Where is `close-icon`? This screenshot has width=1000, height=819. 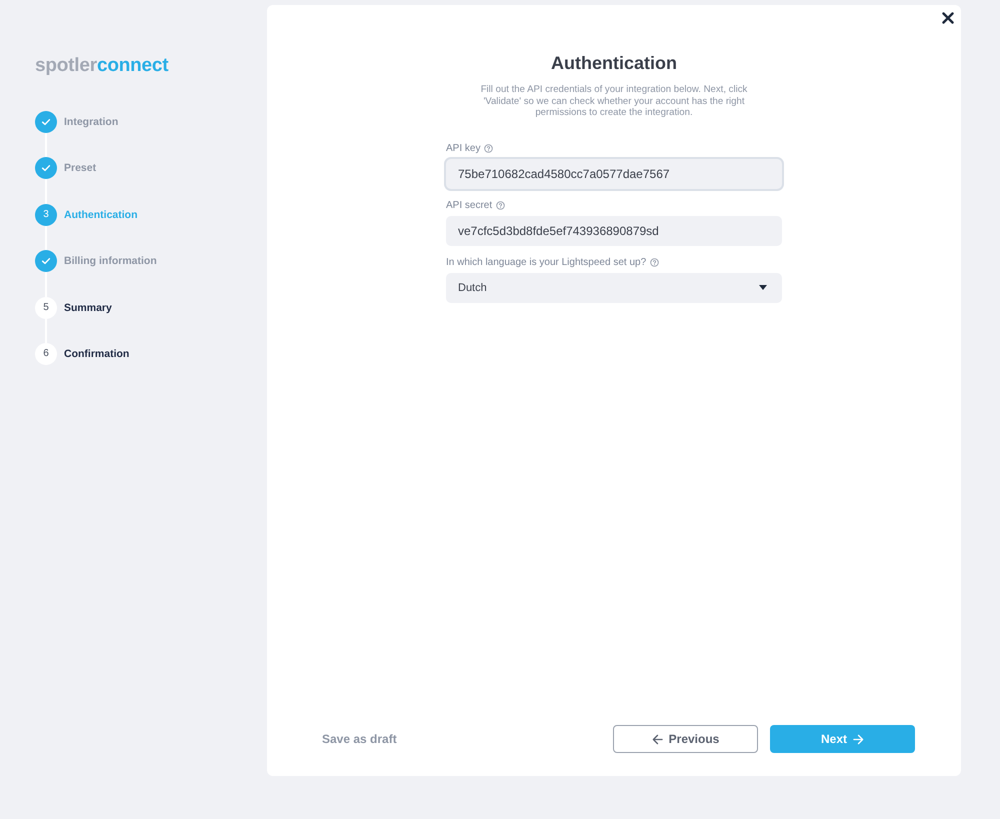
close-icon is located at coordinates (948, 18).